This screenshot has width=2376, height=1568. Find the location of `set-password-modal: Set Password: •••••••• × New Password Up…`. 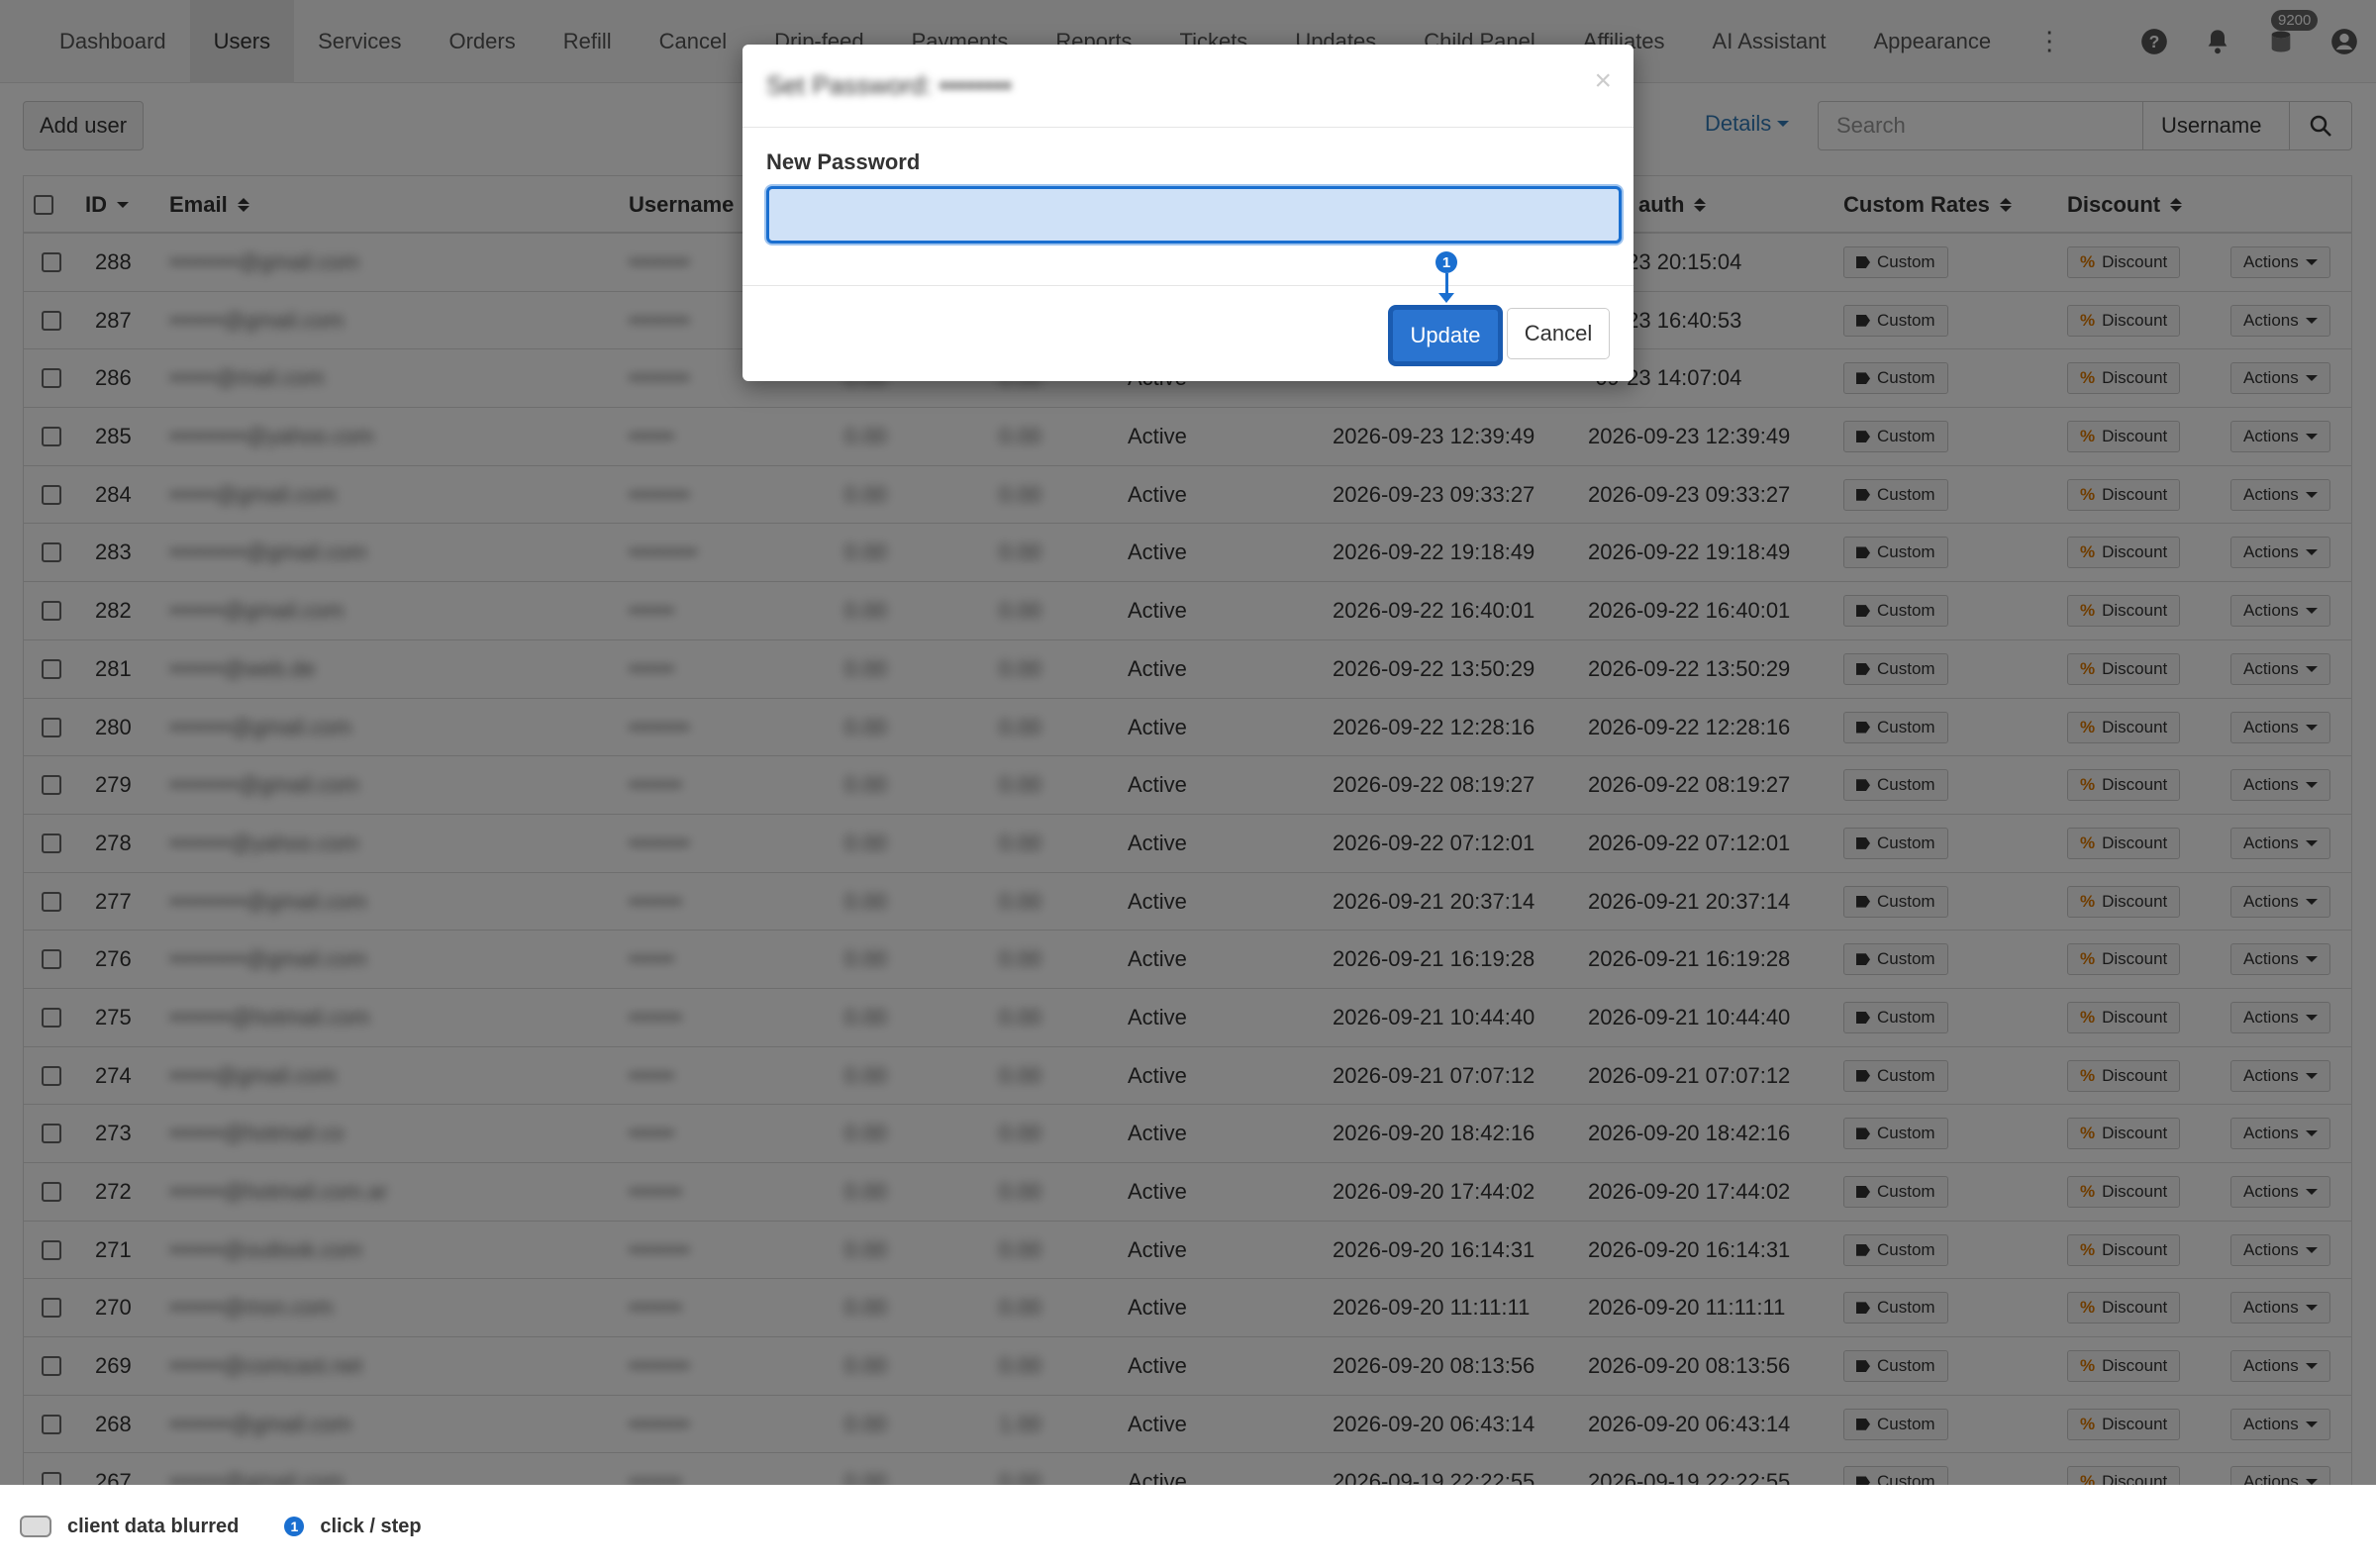

set-password-modal: Set Password: •••••••• × New Password Up… is located at coordinates (1188, 213).